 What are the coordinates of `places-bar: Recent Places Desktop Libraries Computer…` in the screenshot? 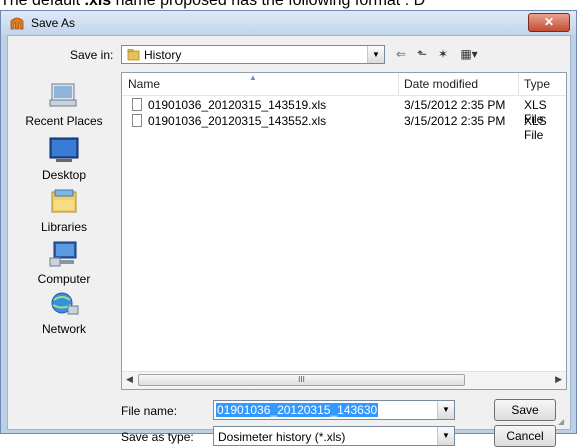 It's located at (64, 217).